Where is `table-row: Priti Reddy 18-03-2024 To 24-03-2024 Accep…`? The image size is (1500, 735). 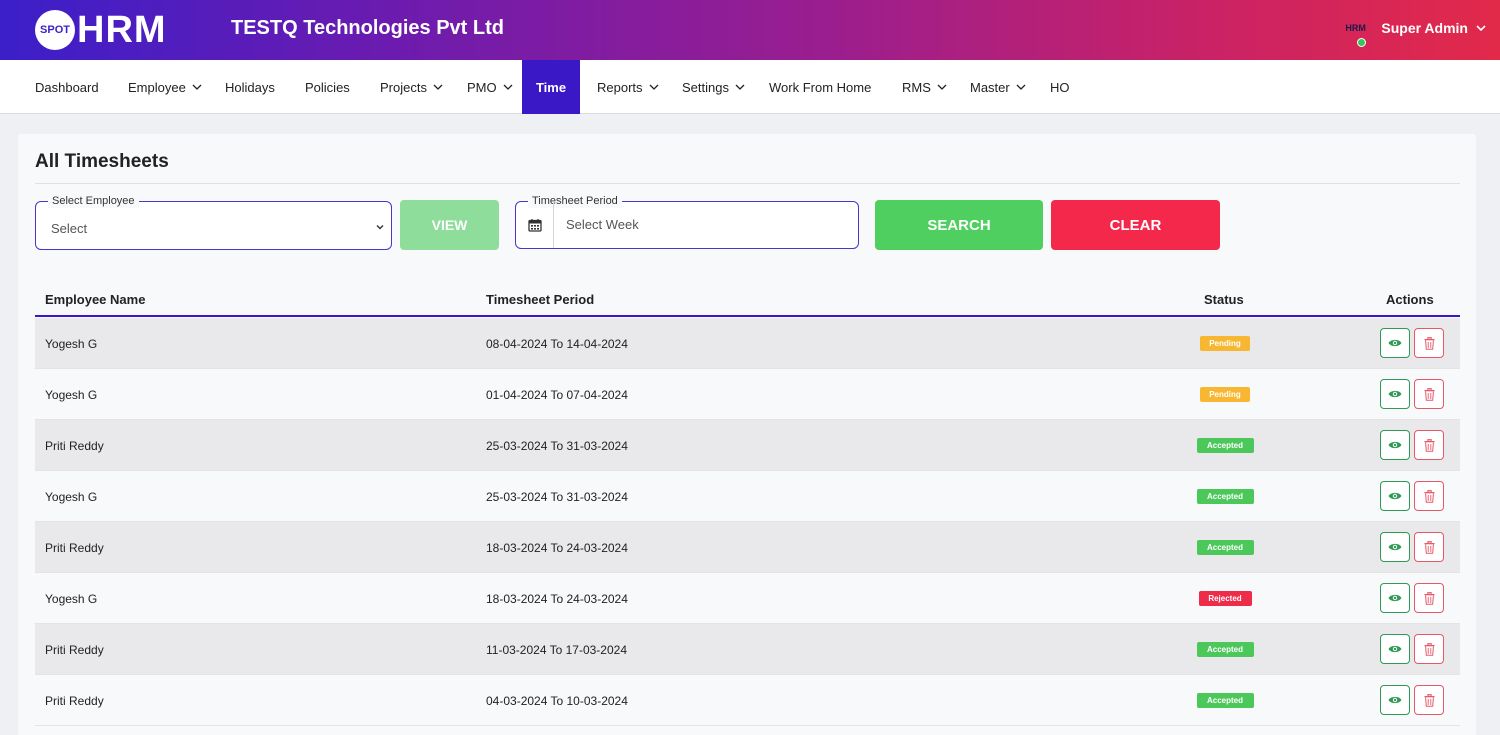 table-row: Priti Reddy 18-03-2024 To 24-03-2024 Accep… is located at coordinates (747, 547).